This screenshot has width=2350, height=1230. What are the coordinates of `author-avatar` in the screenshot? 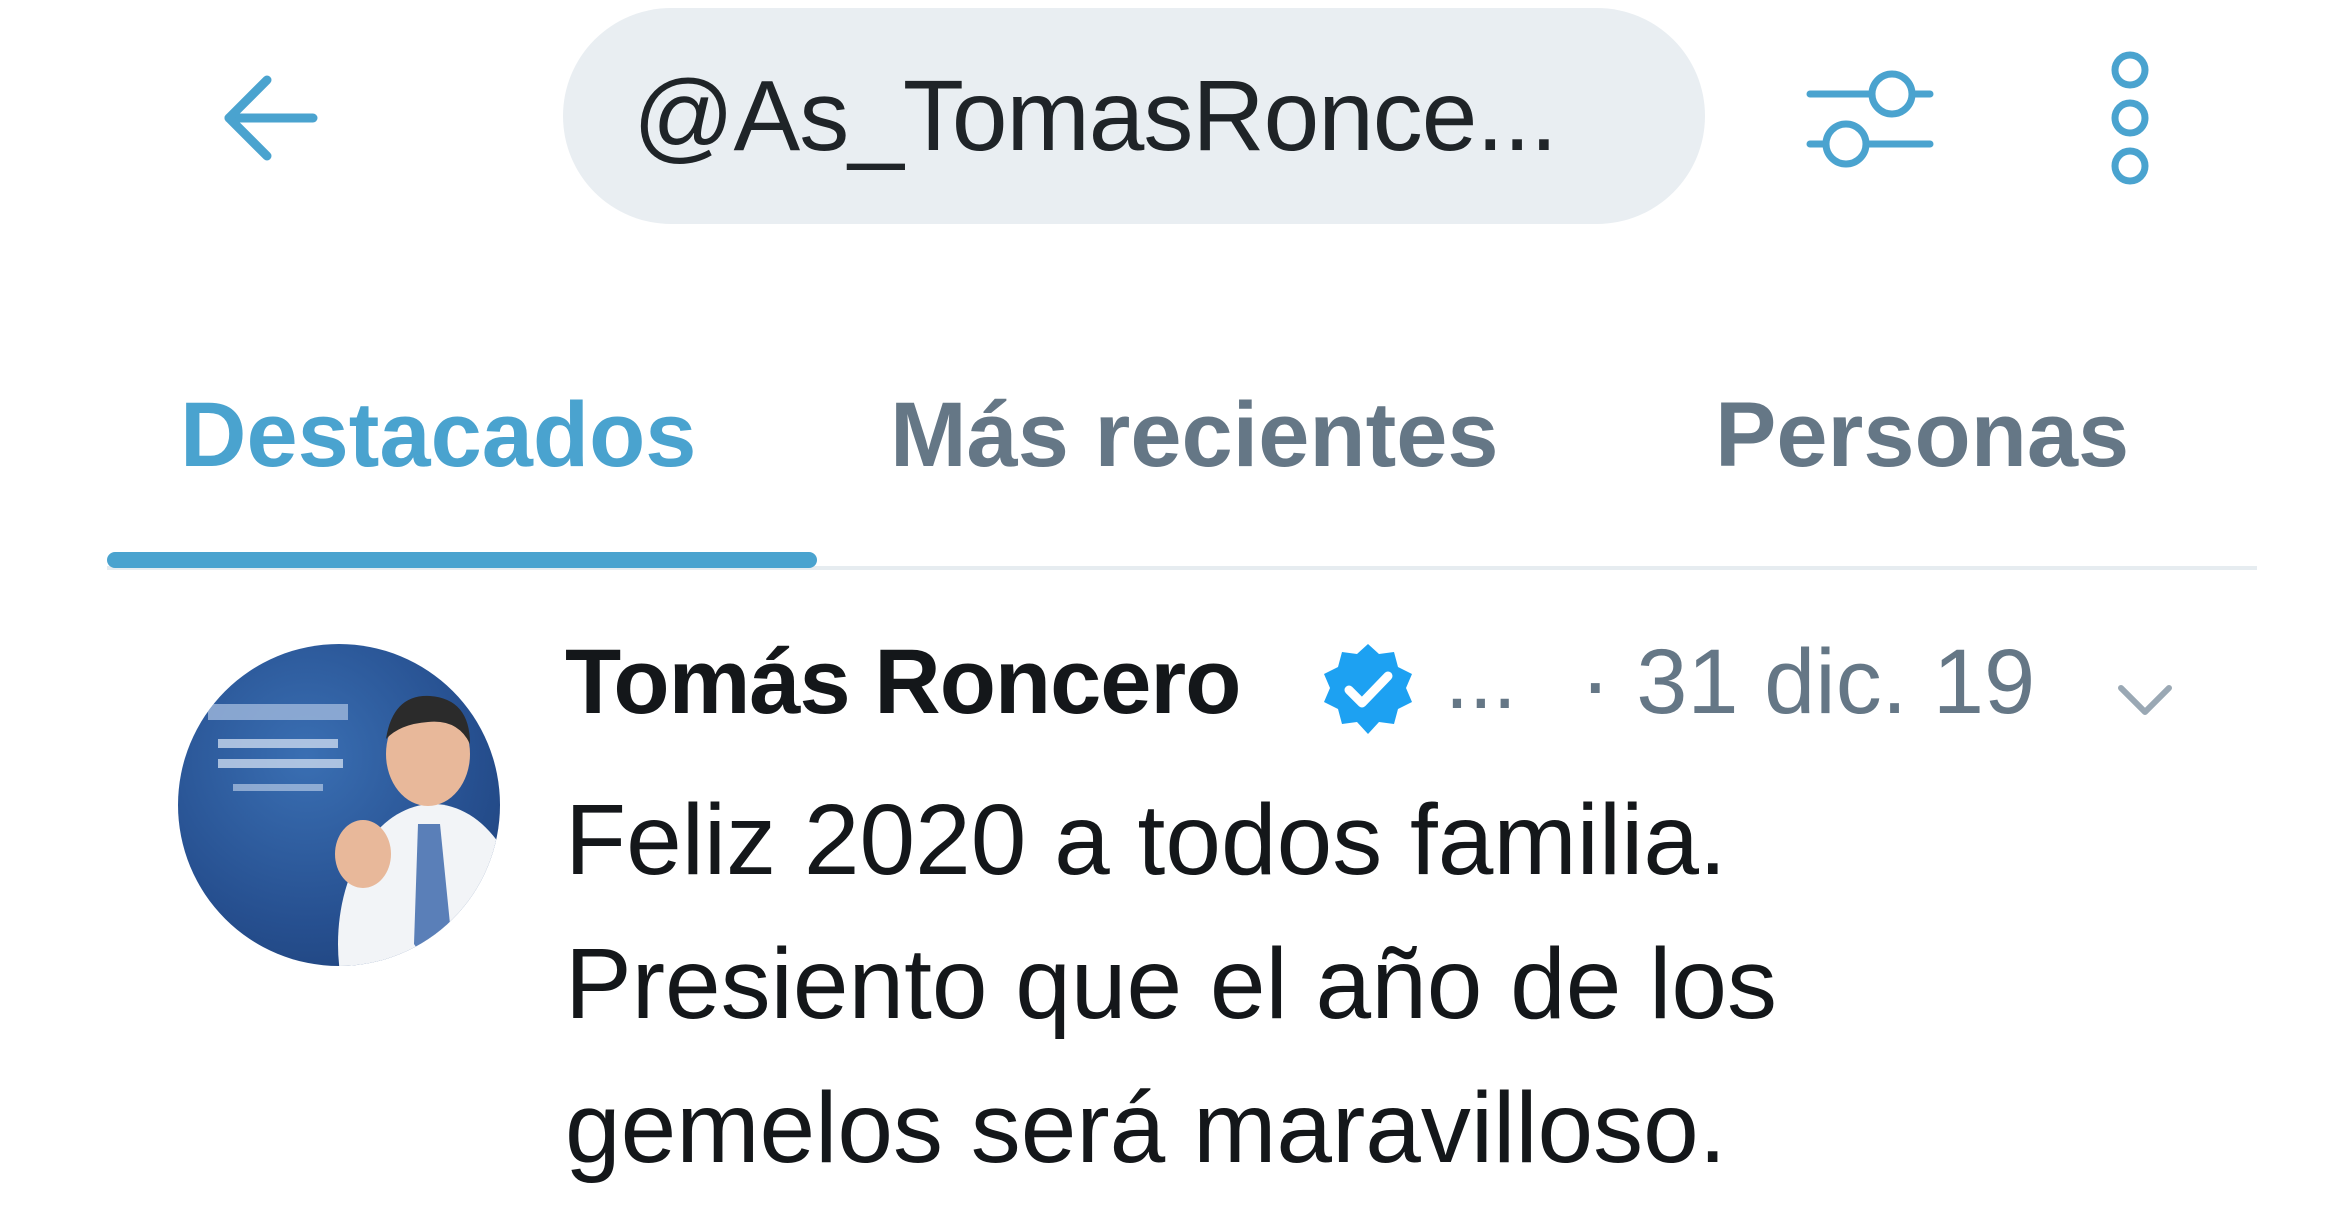 It's located at (339, 805).